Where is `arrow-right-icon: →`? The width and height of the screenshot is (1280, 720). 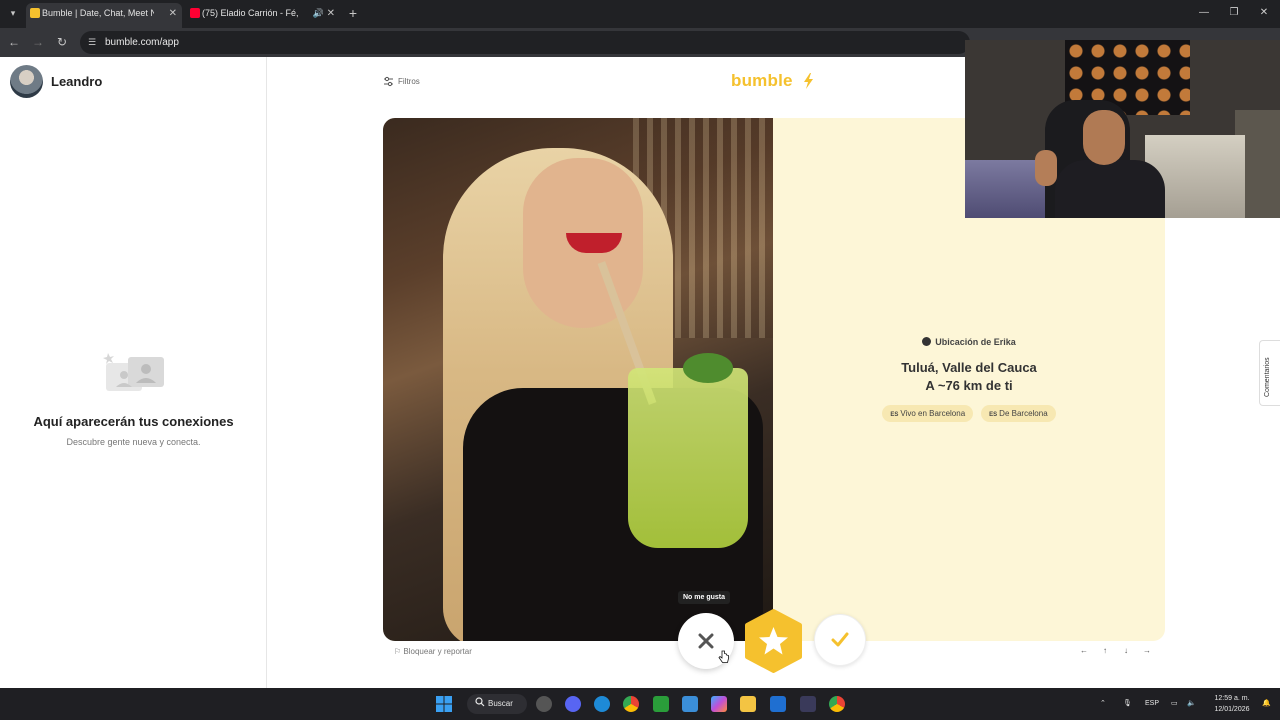
arrow-right-icon: → is located at coordinates (1147, 650).